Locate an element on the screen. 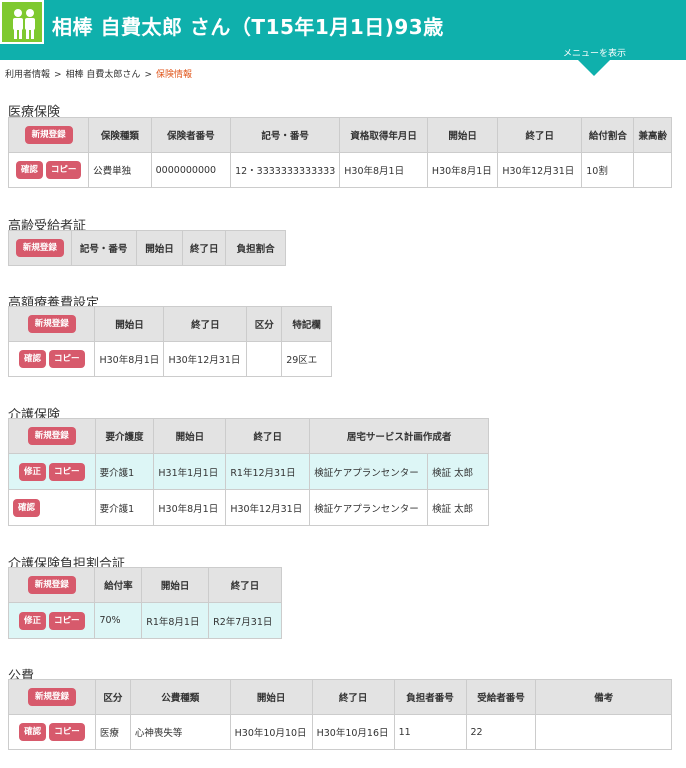 The height and width of the screenshot is (768, 686). high-cost-cell: 29区エ is located at coordinates (306, 359).